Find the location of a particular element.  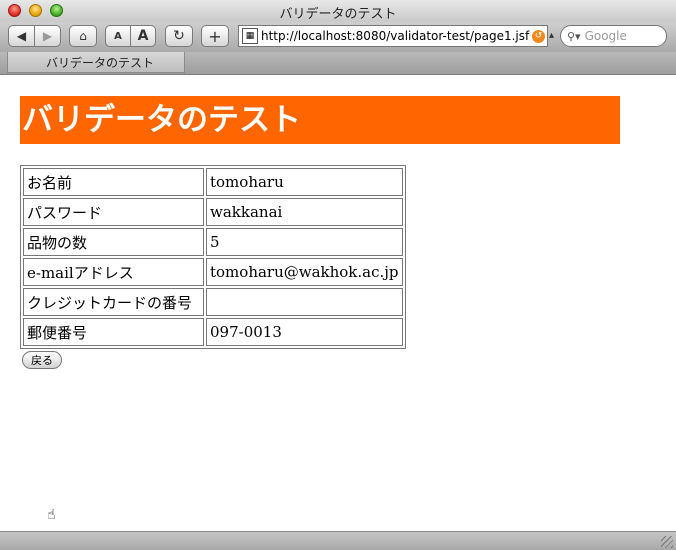

table-row: 郵便番号 097-0013 is located at coordinates (213, 332).